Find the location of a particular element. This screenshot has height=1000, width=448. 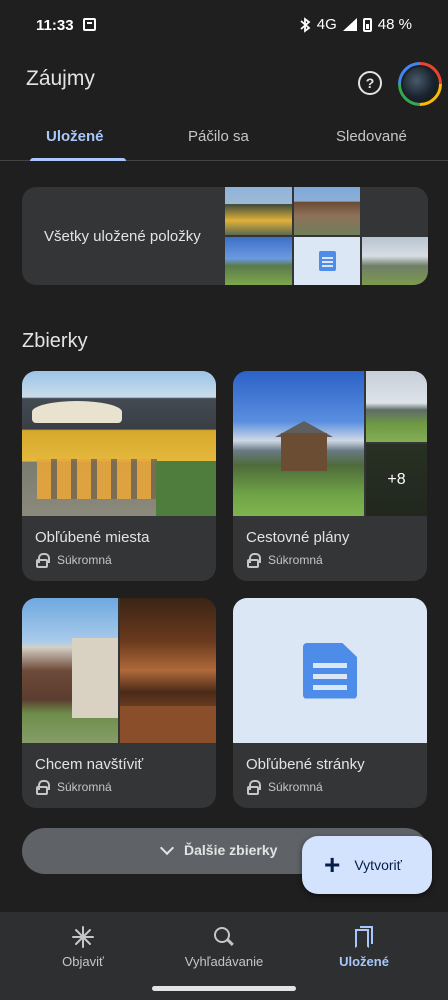

account-avatar is located at coordinates (420, 84).